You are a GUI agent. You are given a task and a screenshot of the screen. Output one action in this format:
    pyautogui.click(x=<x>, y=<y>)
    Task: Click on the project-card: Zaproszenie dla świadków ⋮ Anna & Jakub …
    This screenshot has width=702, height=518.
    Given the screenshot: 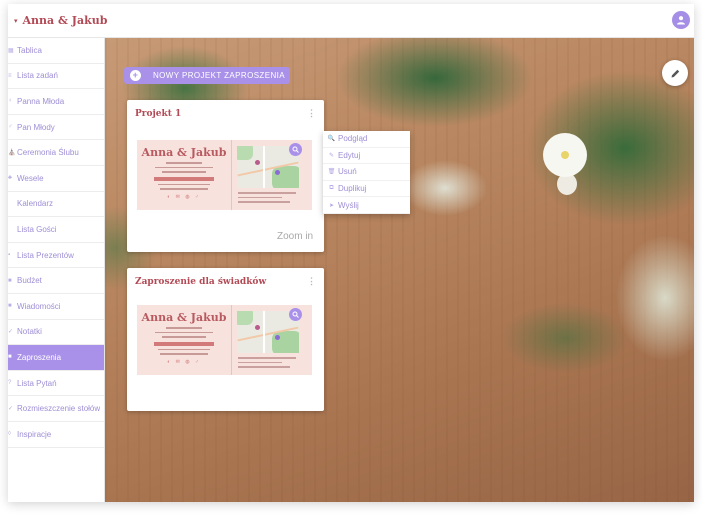 What is the action you would take?
    pyautogui.click(x=225, y=339)
    